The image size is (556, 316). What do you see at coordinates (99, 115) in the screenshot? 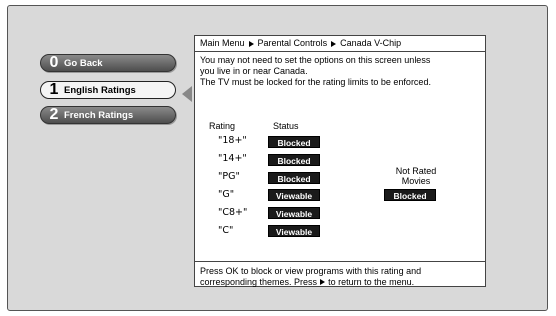
I see `menu-label: French Ratings` at bounding box center [99, 115].